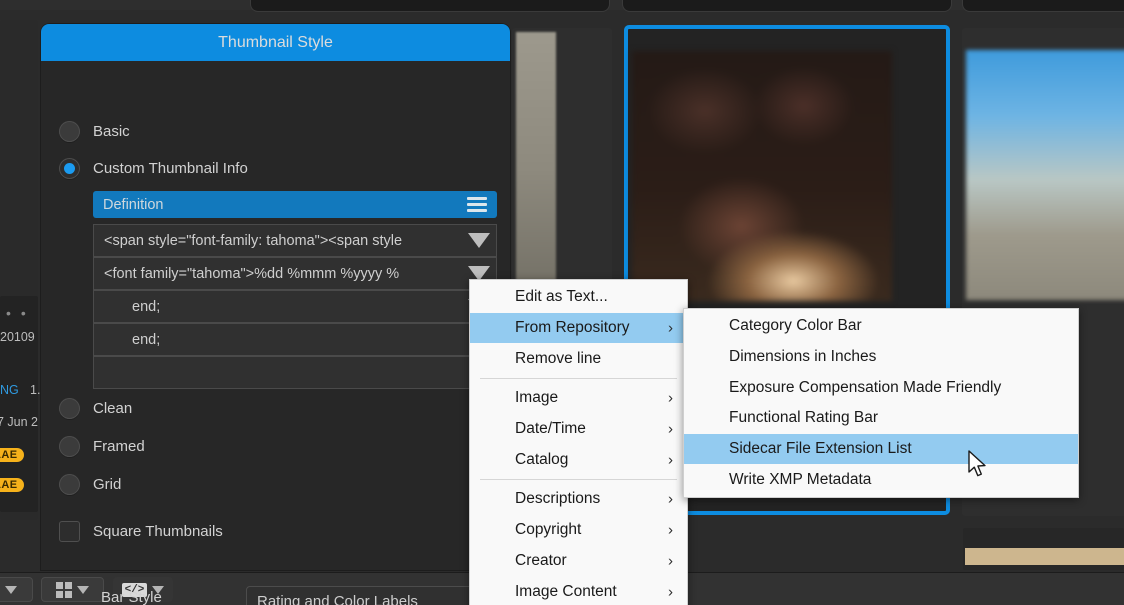 Image resolution: width=1124 pixels, height=605 pixels. I want to click on bar-style-label: Bar Style, so click(131, 597).